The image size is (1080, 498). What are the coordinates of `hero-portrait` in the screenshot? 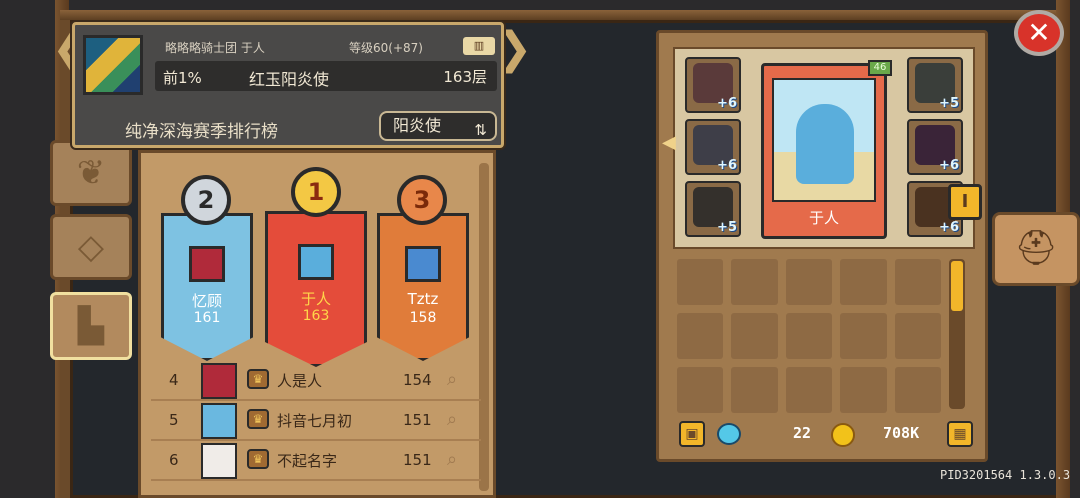 It's located at (824, 140).